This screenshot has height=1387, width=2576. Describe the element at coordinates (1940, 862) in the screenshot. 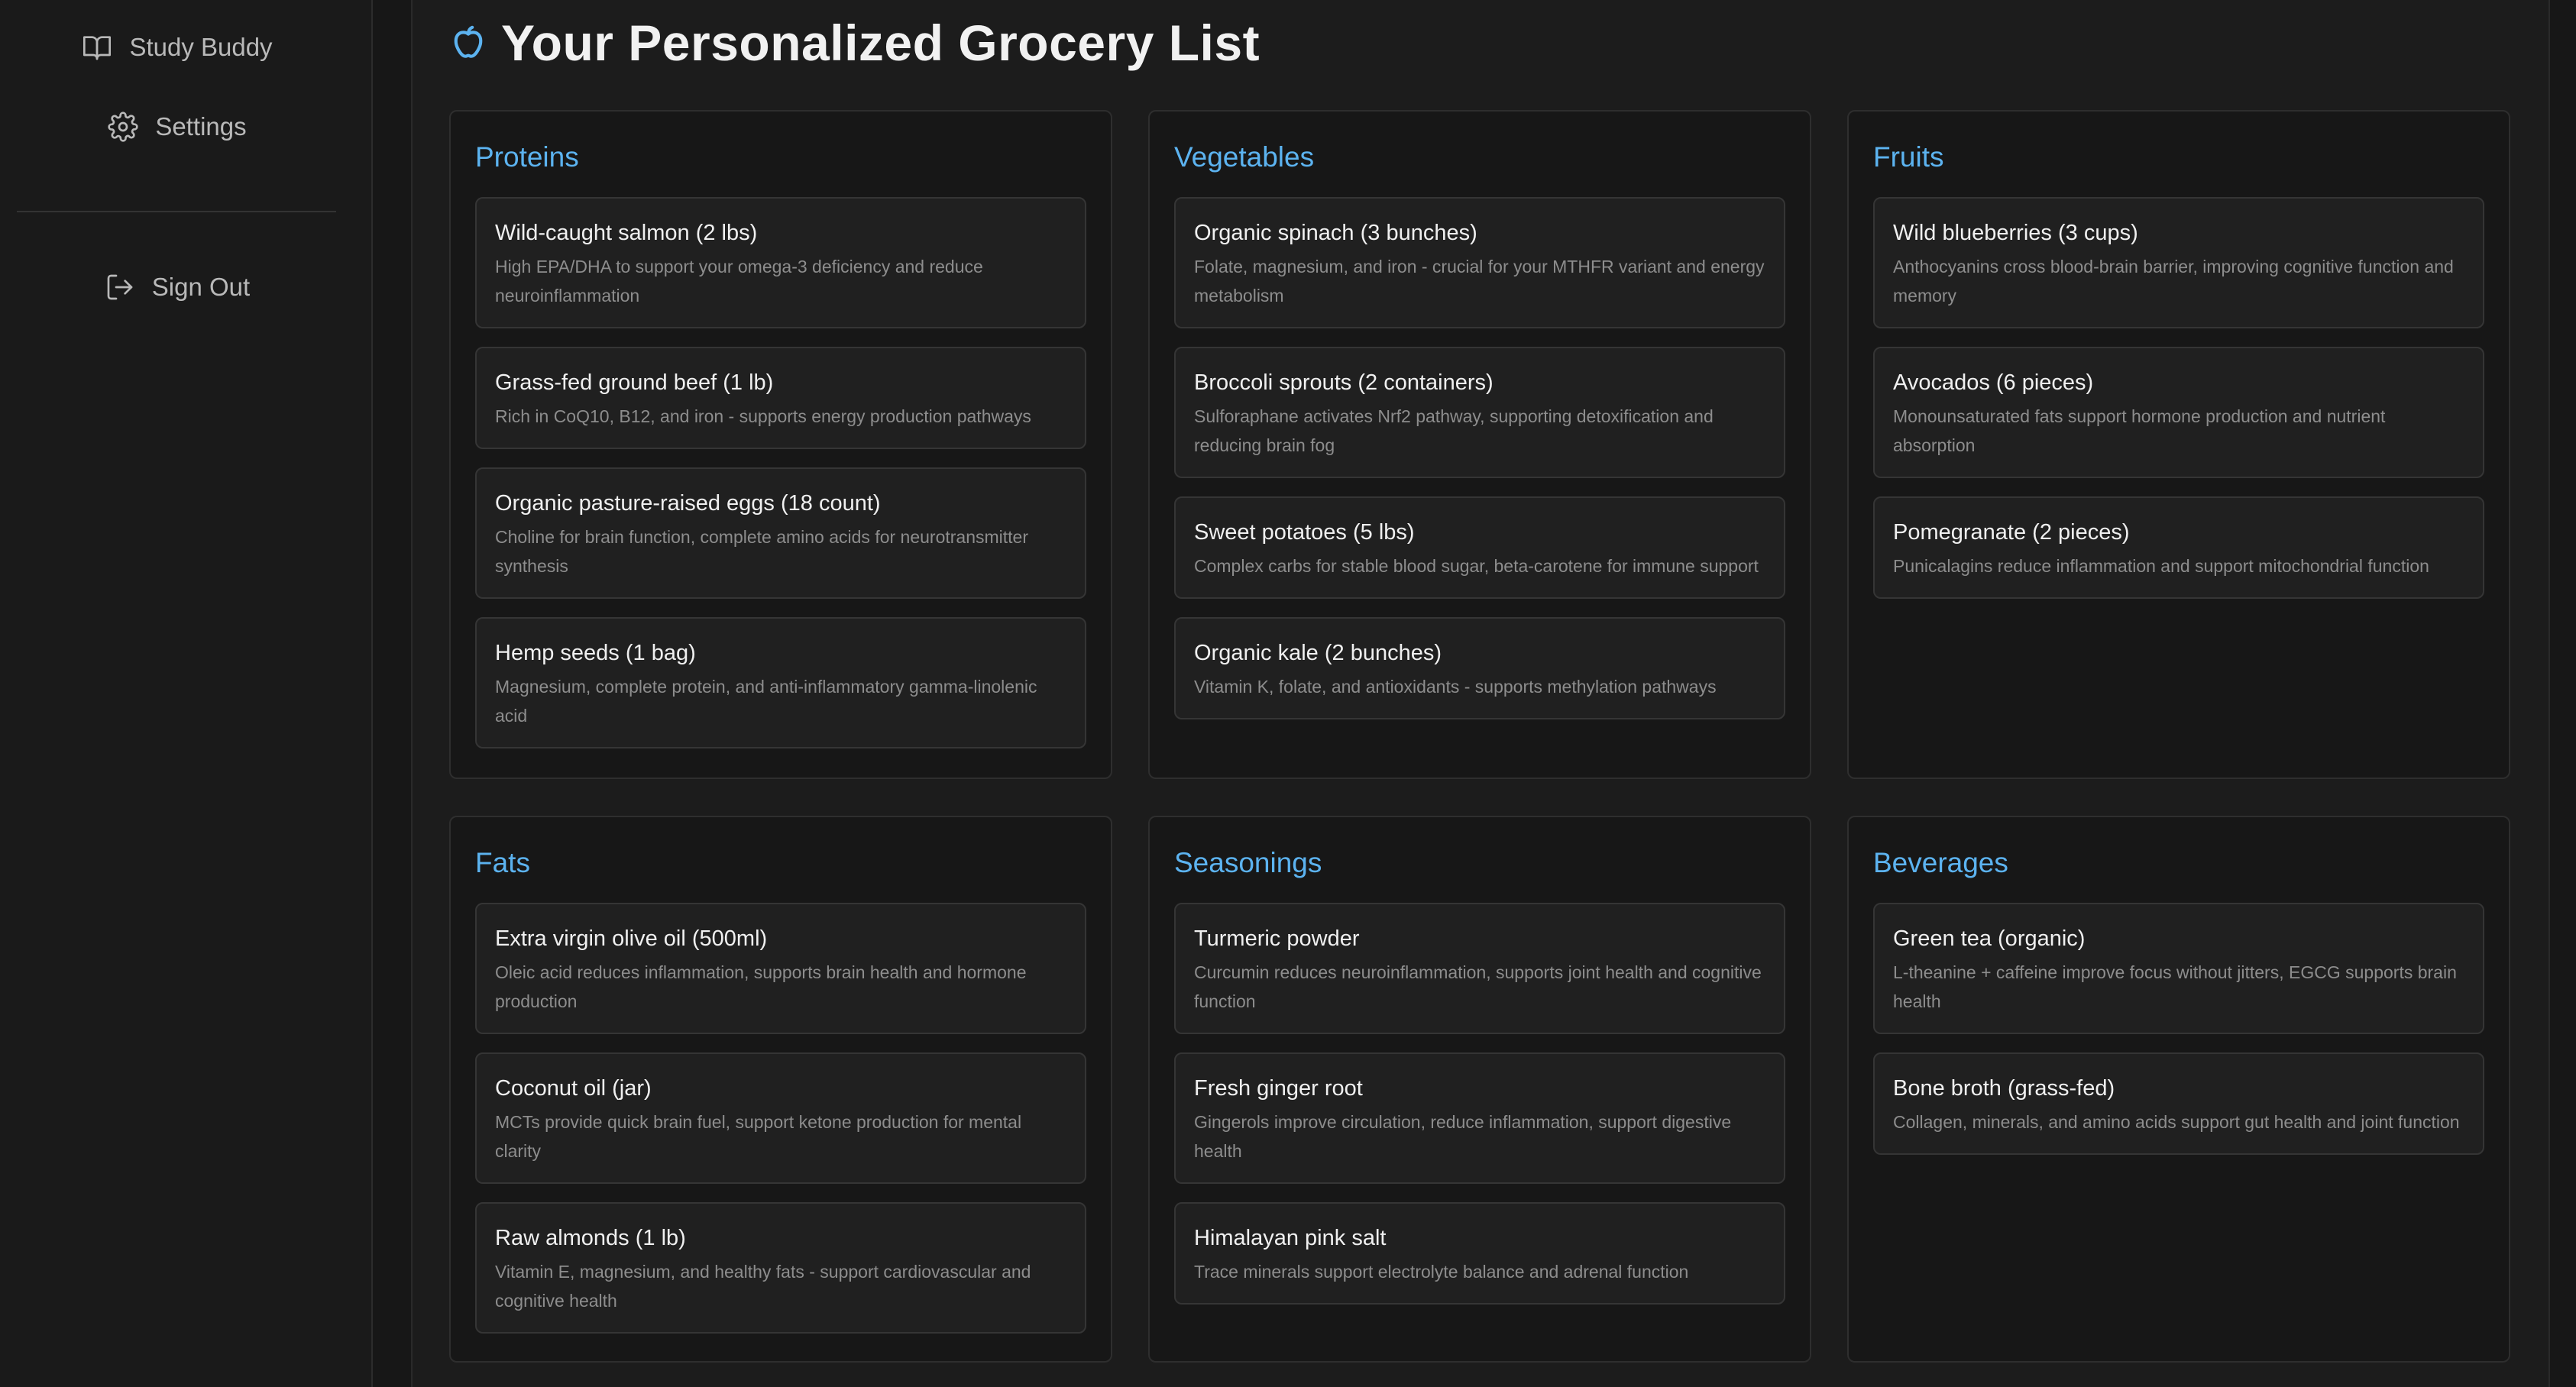

I see `category-title: Beverages` at that location.